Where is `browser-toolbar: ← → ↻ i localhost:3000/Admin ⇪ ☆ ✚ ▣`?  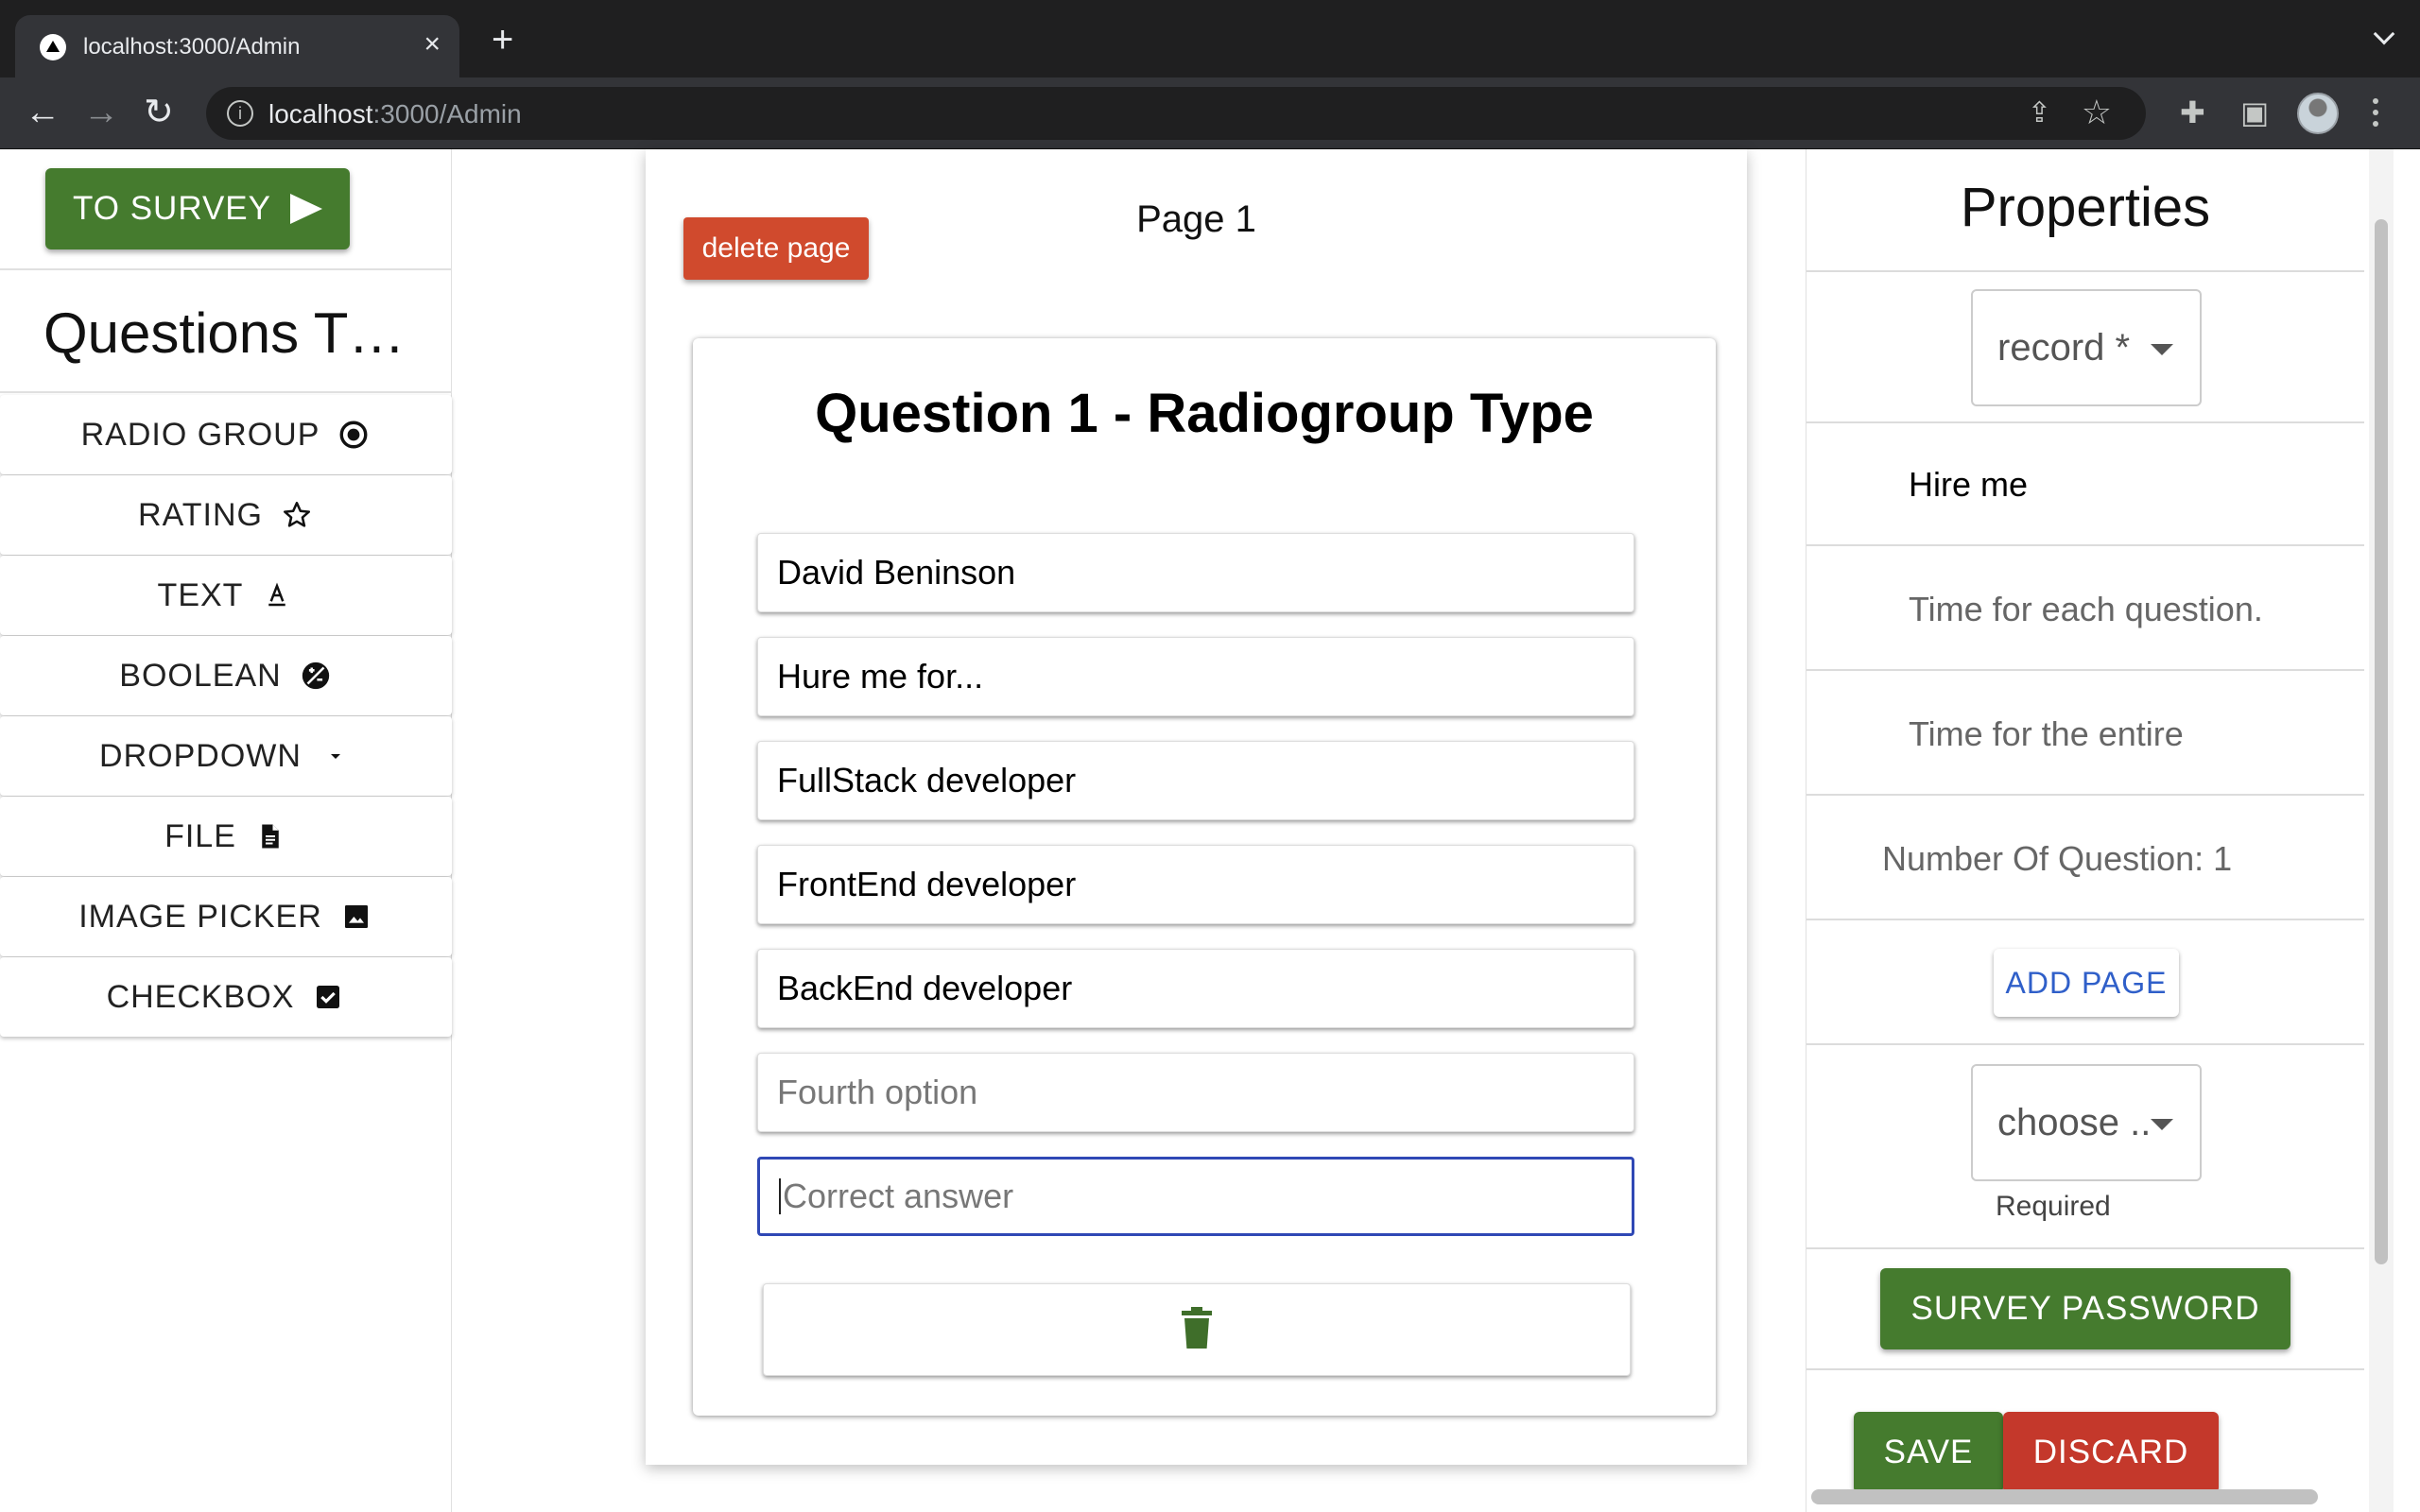
browser-toolbar: ← → ↻ i localhost:3000/Admin ⇪ ☆ ✚ ▣ is located at coordinates (1210, 113).